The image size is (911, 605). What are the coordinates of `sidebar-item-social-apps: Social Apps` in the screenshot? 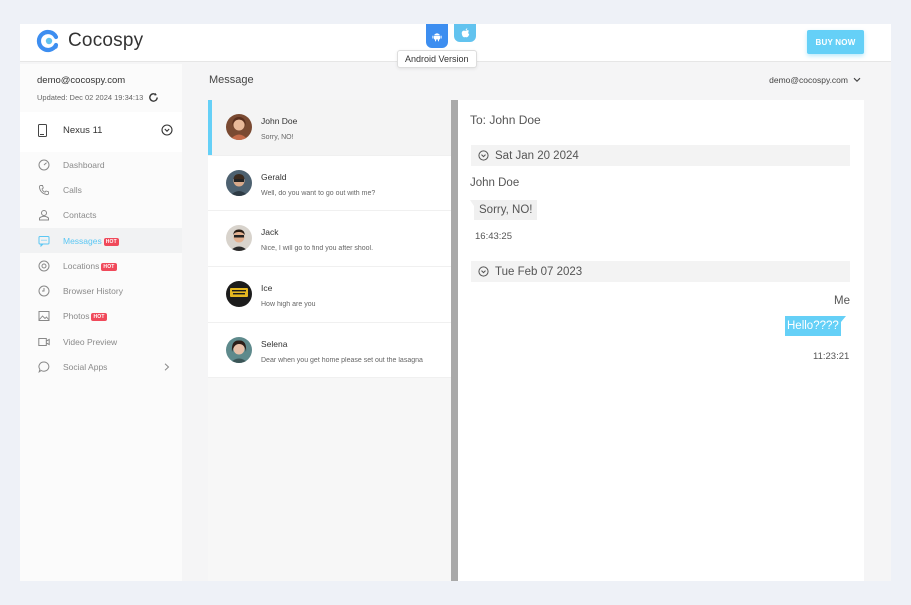 It's located at (101, 366).